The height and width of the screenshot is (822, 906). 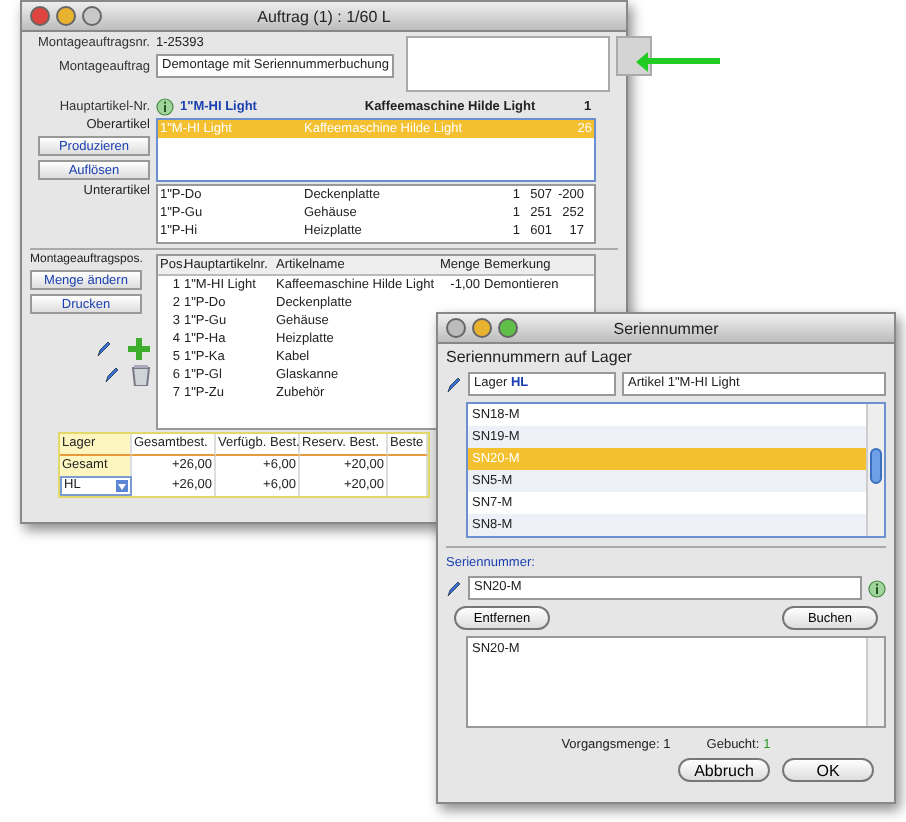 What do you see at coordinates (141, 375) in the screenshot?
I see `trash-icon` at bounding box center [141, 375].